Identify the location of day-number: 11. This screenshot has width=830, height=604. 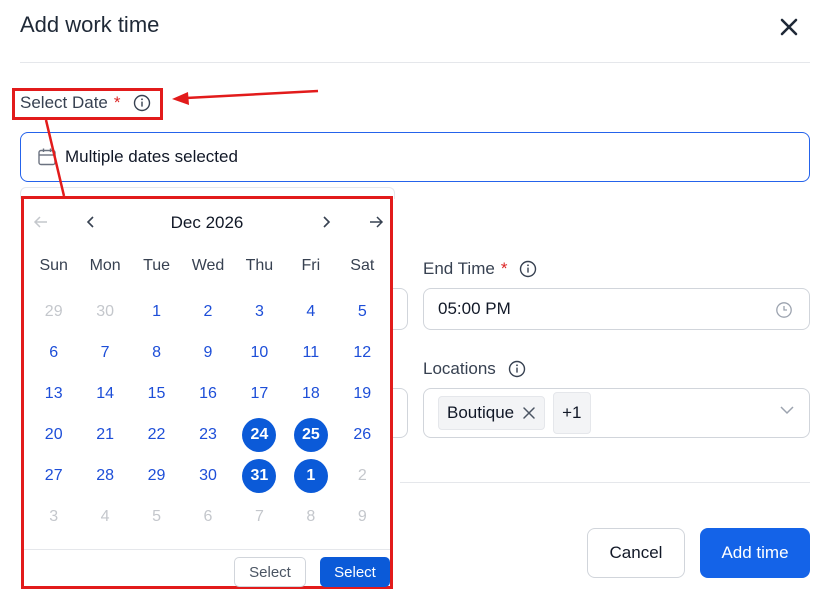
(311, 352).